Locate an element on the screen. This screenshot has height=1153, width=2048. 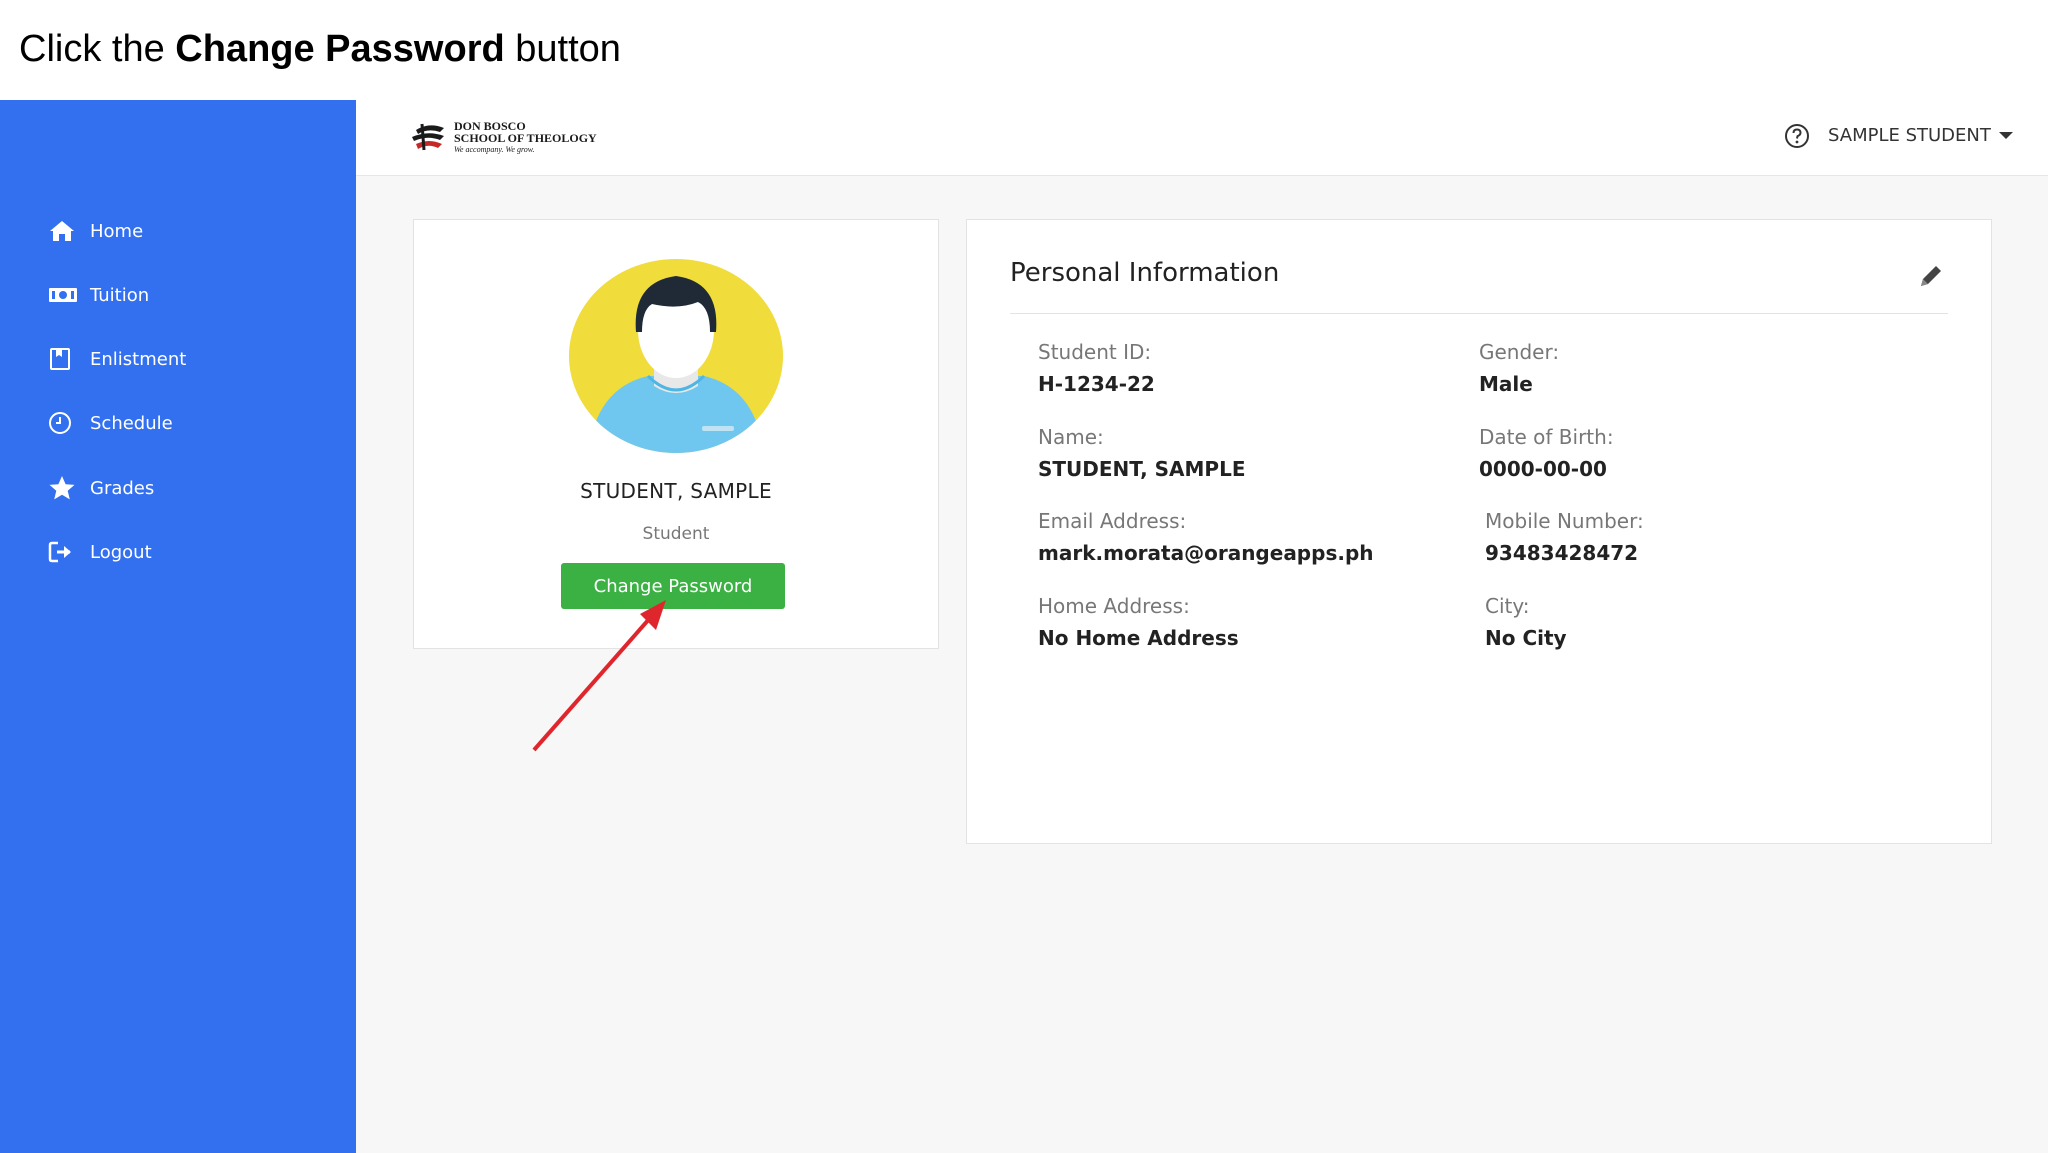
field-value: 0000-00-00 is located at coordinates (1543, 469).